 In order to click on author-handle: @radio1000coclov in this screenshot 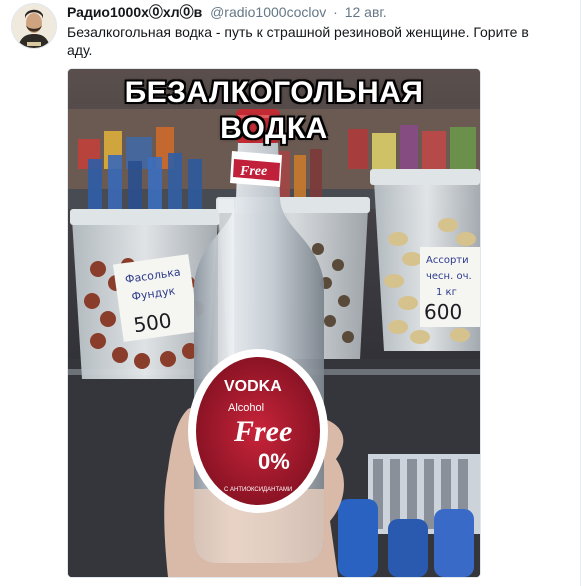, I will do `click(268, 12)`.